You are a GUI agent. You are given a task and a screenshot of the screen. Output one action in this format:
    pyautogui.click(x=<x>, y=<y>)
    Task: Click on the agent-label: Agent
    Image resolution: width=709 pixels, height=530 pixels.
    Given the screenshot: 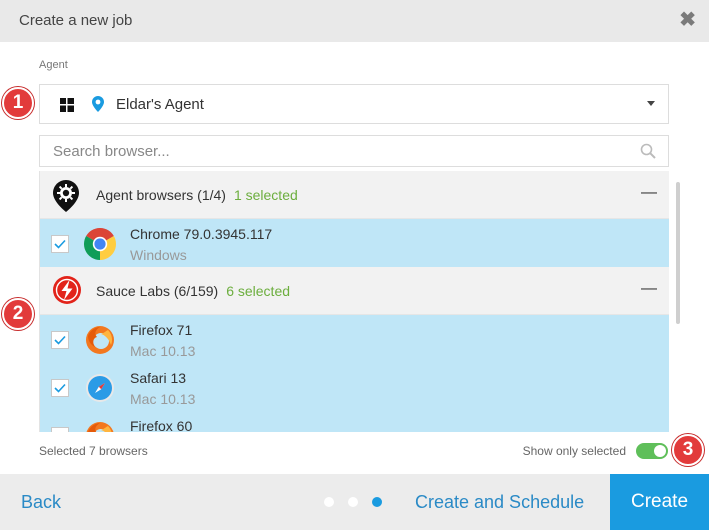 What is the action you would take?
    pyautogui.click(x=53, y=65)
    